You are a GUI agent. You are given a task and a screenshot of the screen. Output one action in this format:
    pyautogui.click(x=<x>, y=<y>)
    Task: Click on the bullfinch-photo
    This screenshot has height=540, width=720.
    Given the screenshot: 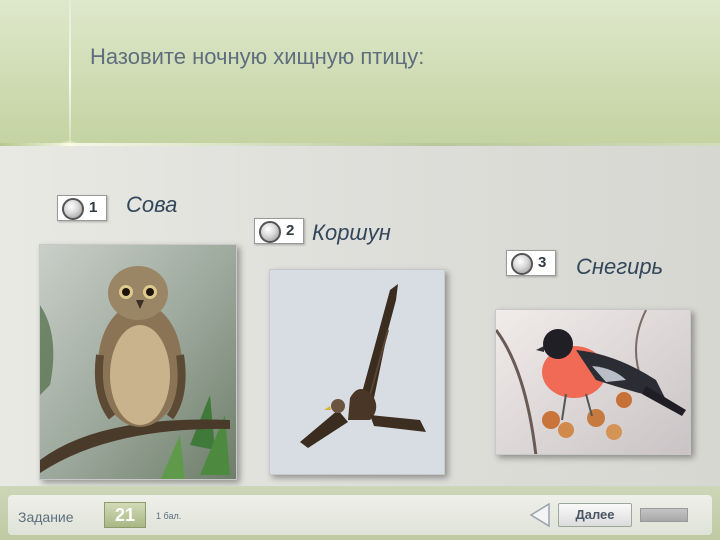 What is the action you would take?
    pyautogui.click(x=593, y=382)
    